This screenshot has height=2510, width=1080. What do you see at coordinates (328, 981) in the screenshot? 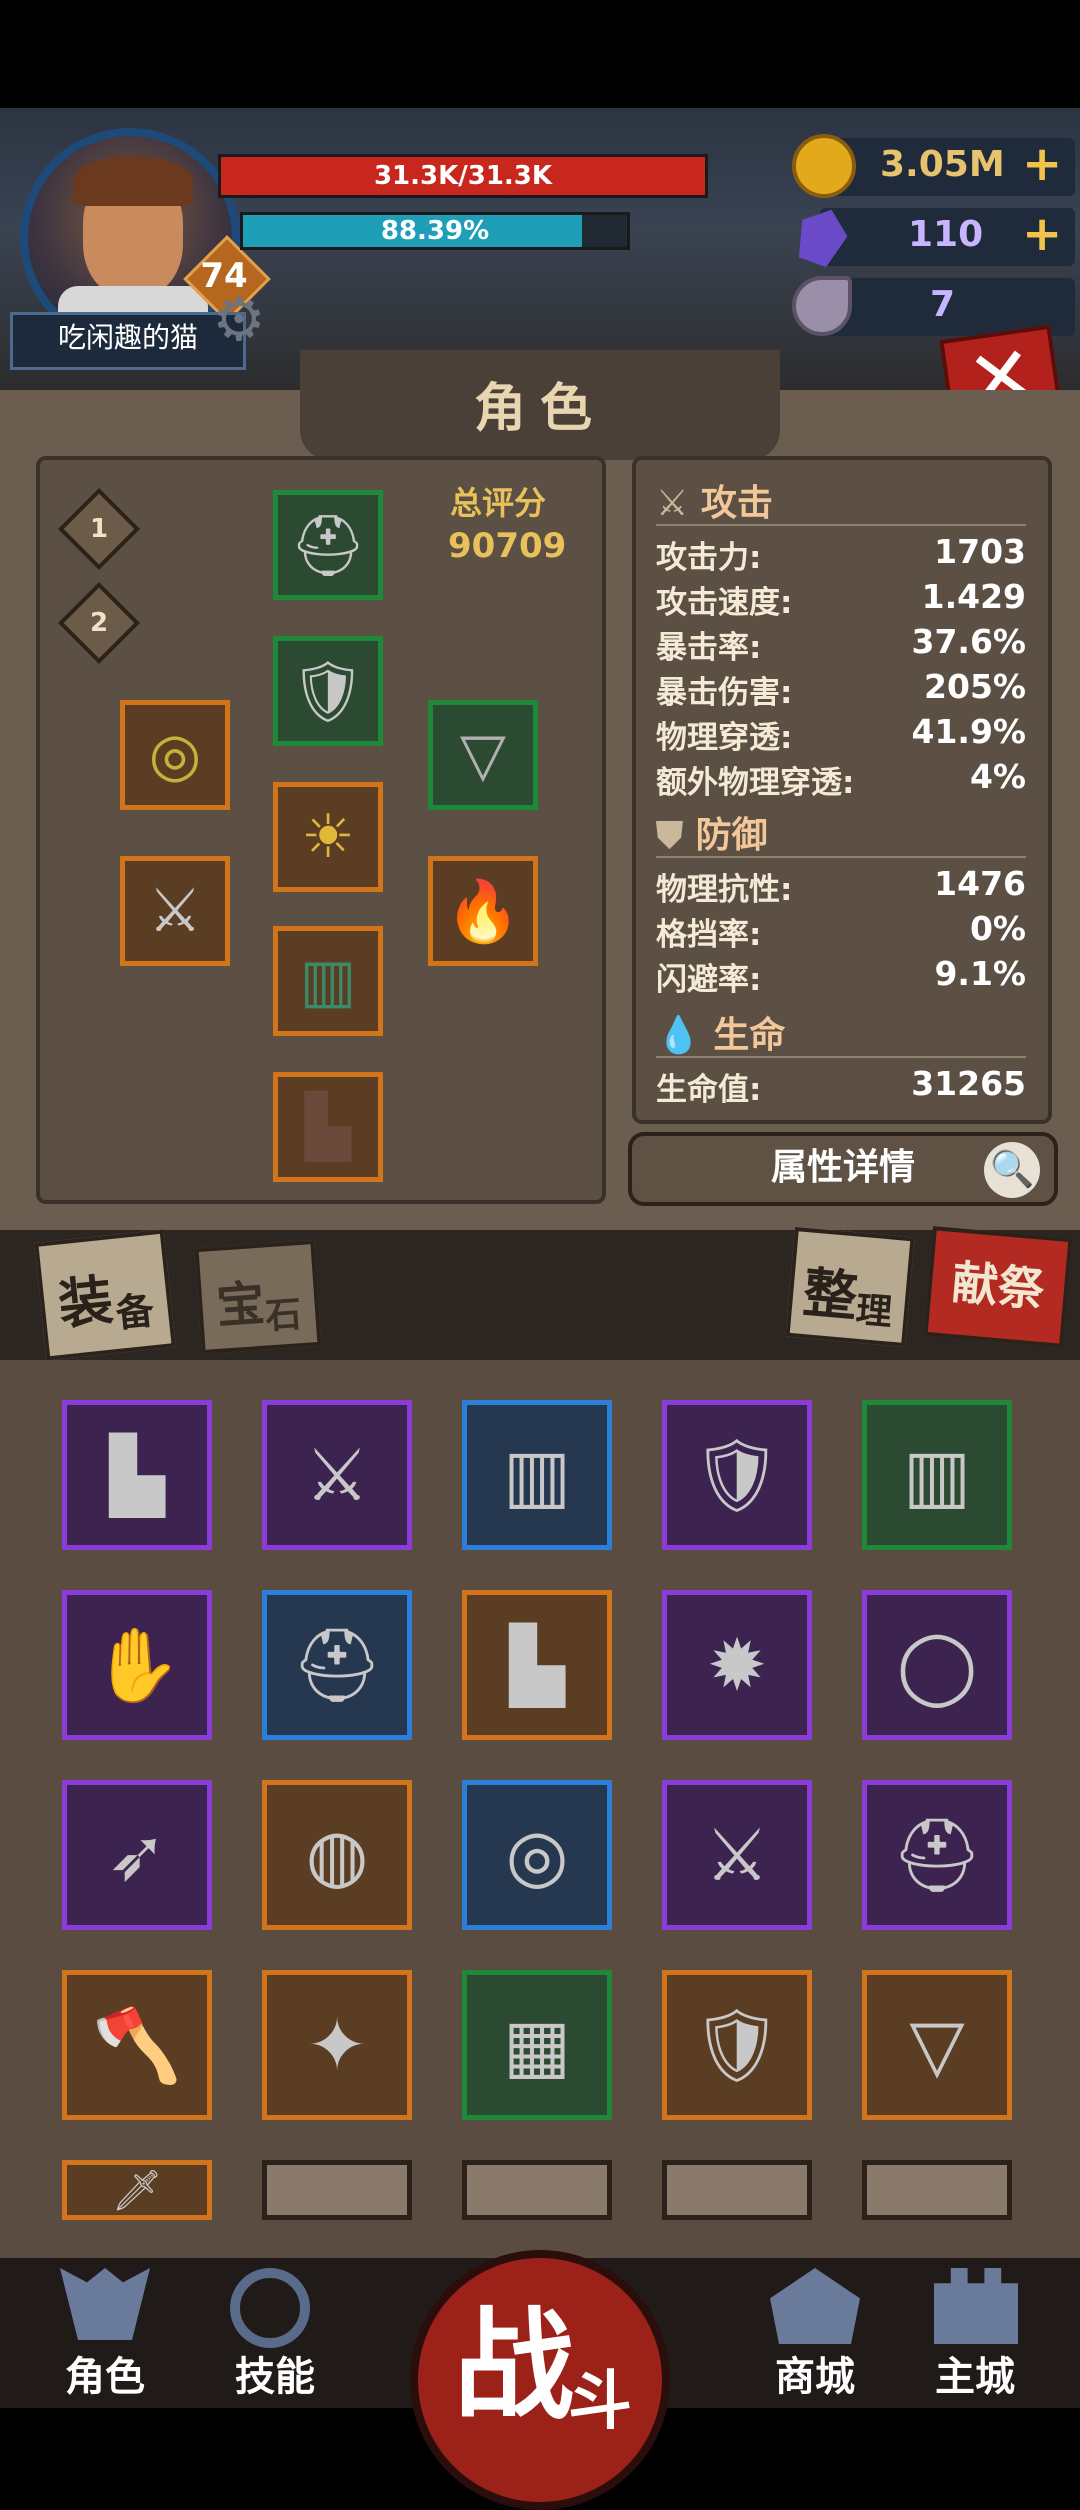
I see `equip-slot-pants: ▥` at bounding box center [328, 981].